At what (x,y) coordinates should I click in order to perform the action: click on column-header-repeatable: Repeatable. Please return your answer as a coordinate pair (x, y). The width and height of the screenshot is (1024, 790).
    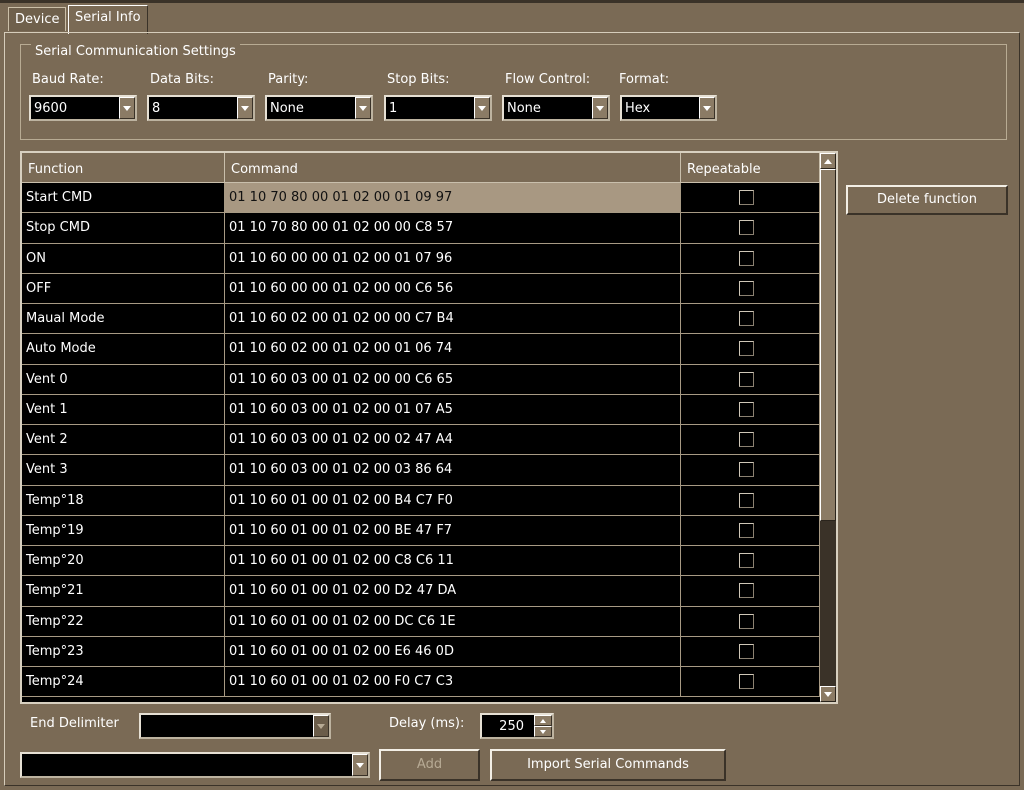
    Looking at the image, I should click on (750, 168).